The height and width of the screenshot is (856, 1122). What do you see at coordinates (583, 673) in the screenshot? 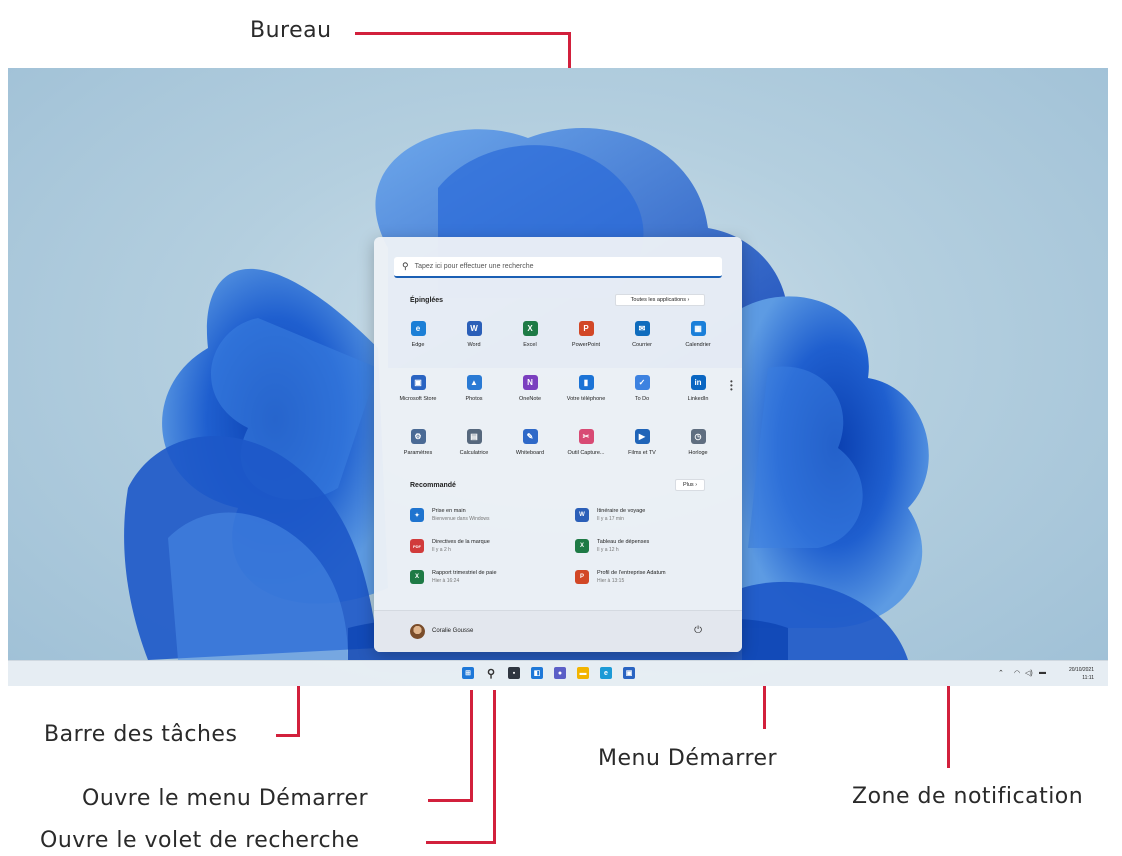
I see `file-explorer-icon: ▬` at bounding box center [583, 673].